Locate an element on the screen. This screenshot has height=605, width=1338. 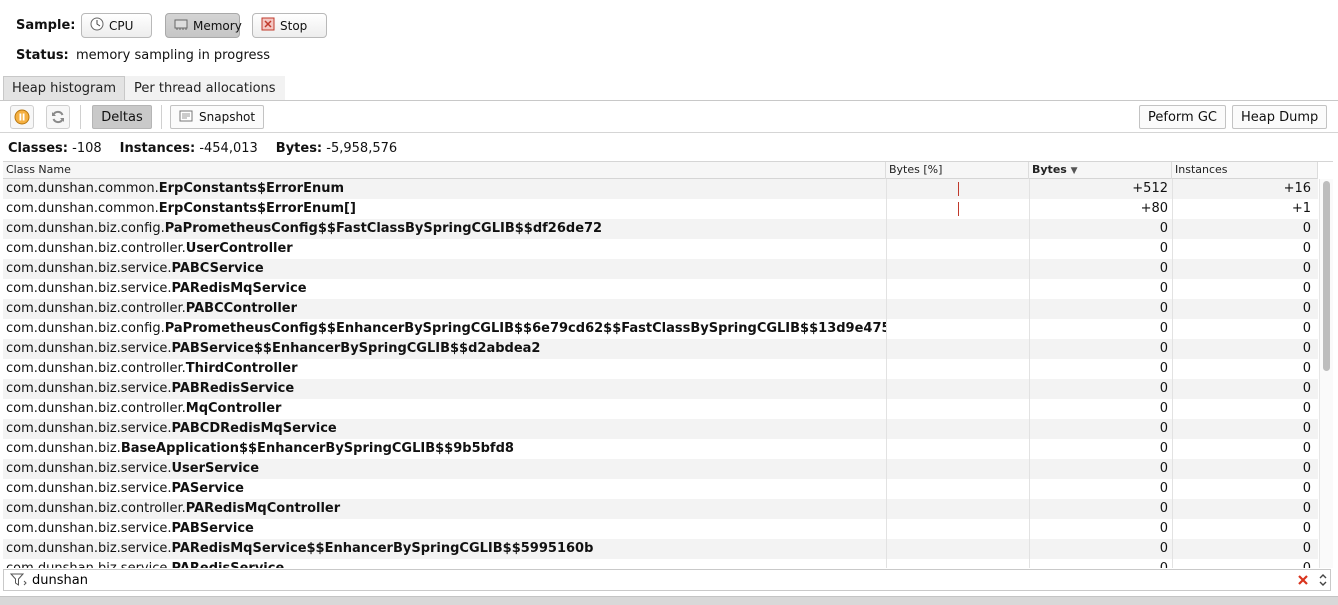
cpu-button: CPU is located at coordinates (116, 25).